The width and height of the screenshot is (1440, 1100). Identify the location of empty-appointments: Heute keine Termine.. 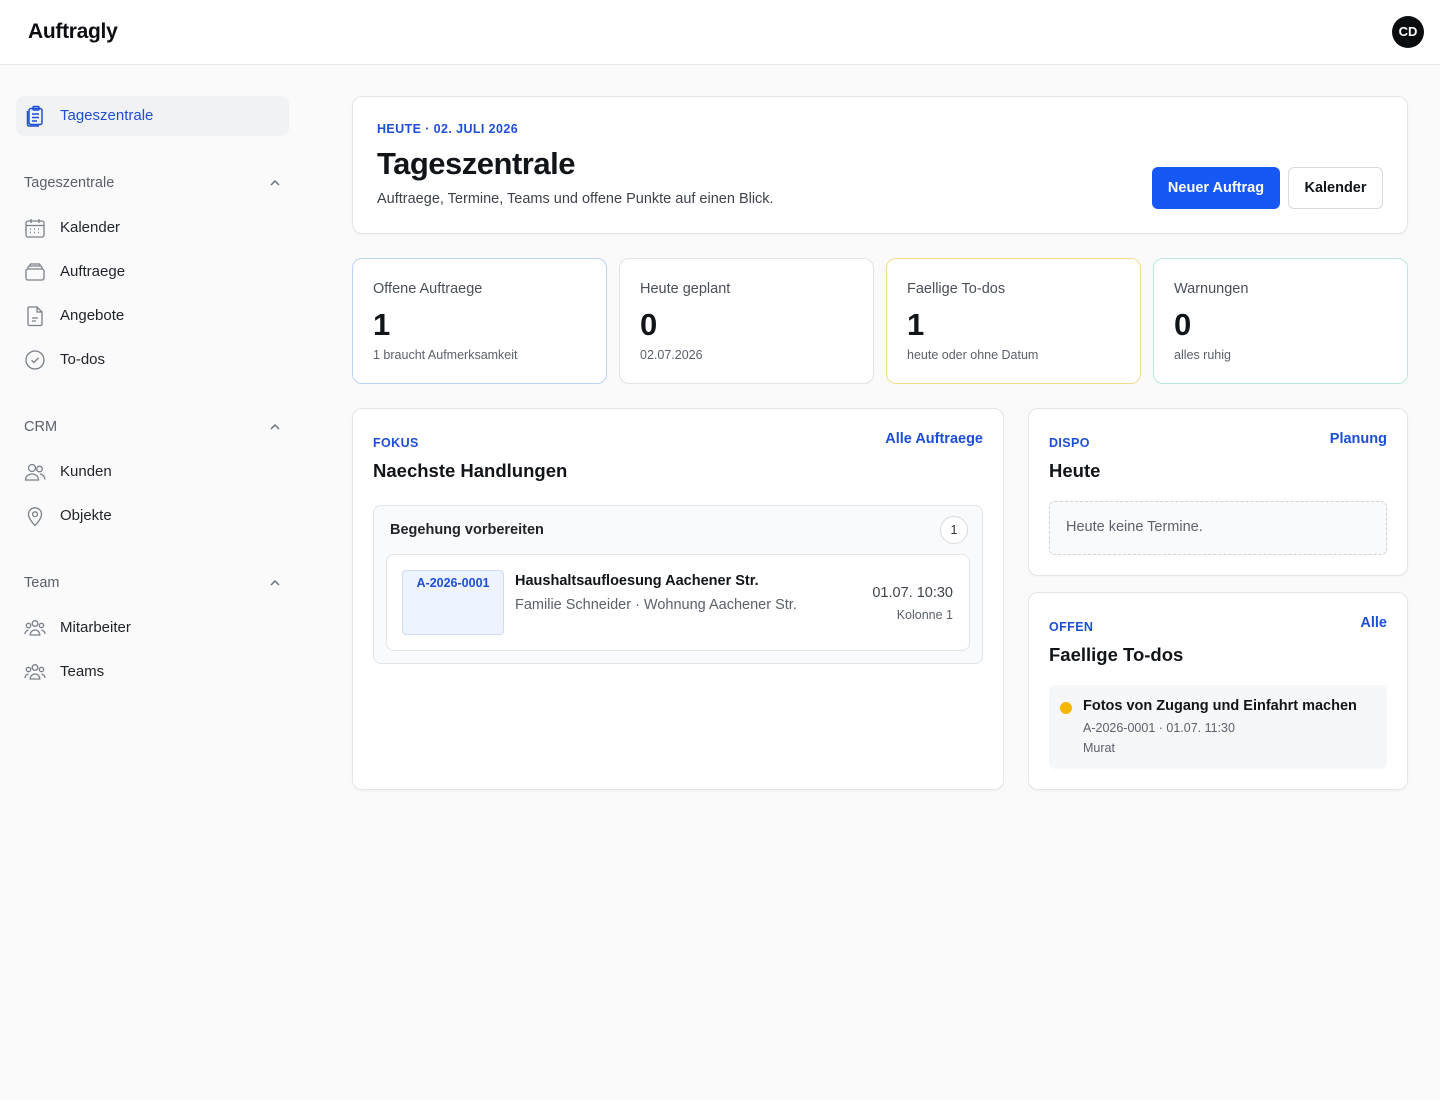
(1218, 528).